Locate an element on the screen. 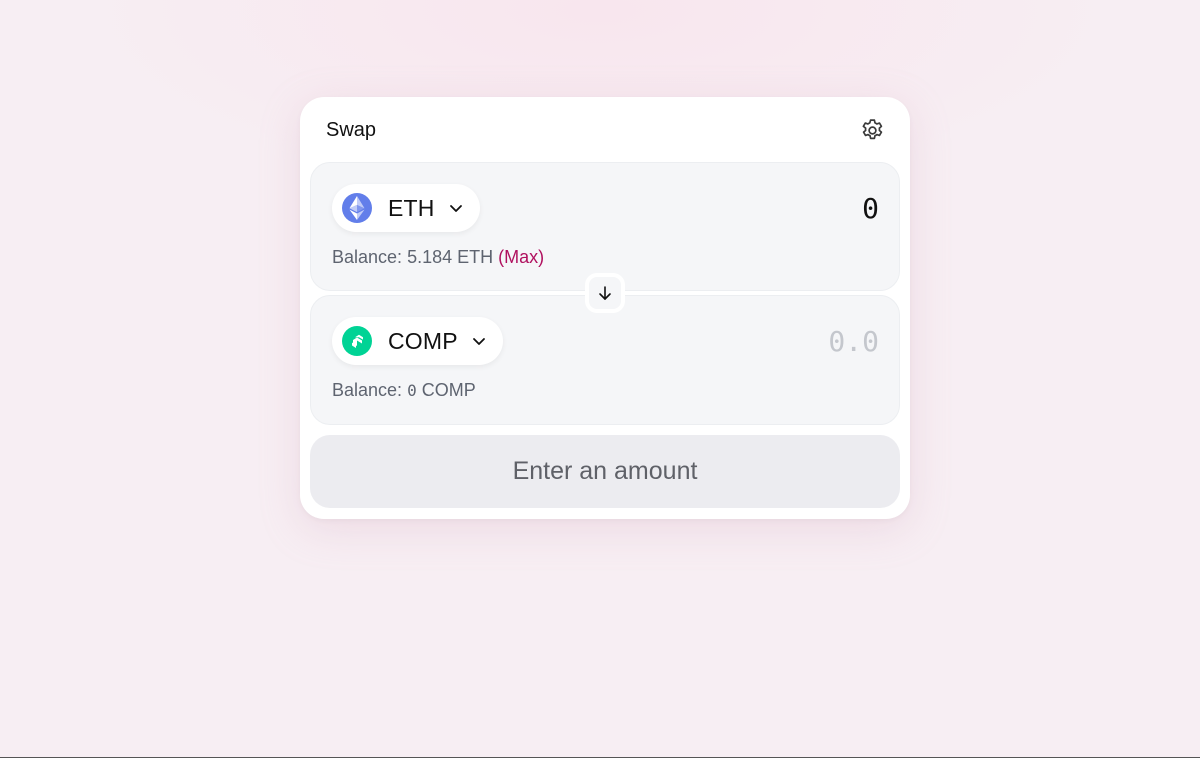  to-token-selector: COMP is located at coordinates (417, 341).